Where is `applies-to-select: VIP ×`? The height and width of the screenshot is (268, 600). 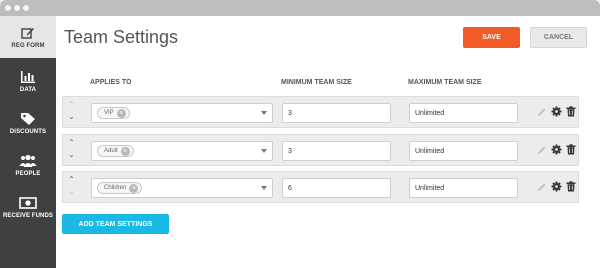
applies-to-select: VIP × is located at coordinates (182, 113).